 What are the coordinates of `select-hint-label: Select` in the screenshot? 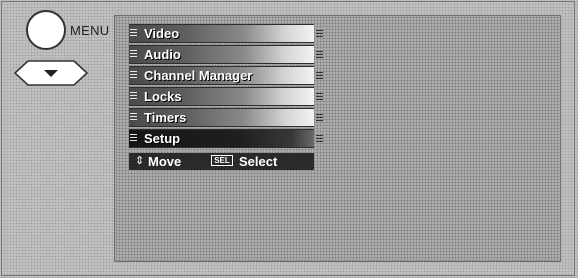 It's located at (258, 161).